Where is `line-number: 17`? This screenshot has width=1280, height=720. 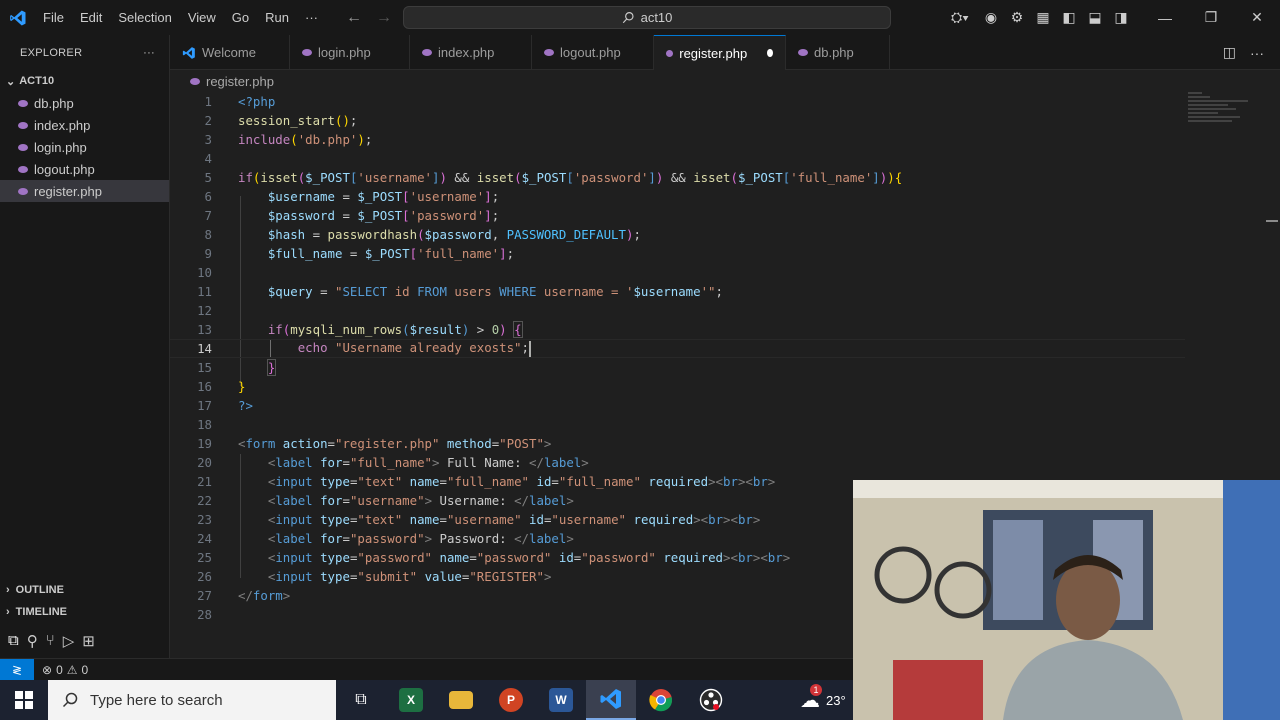 line-number: 17 is located at coordinates (204, 405).